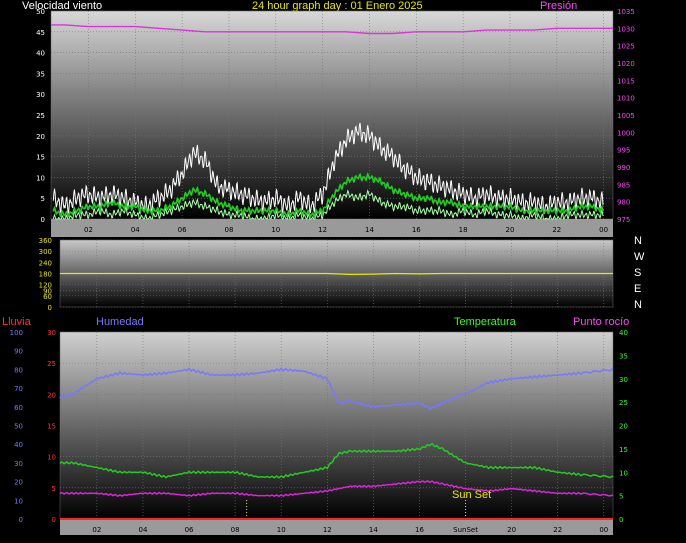  I want to click on pressure-y-tick: 1005, so click(626, 116).